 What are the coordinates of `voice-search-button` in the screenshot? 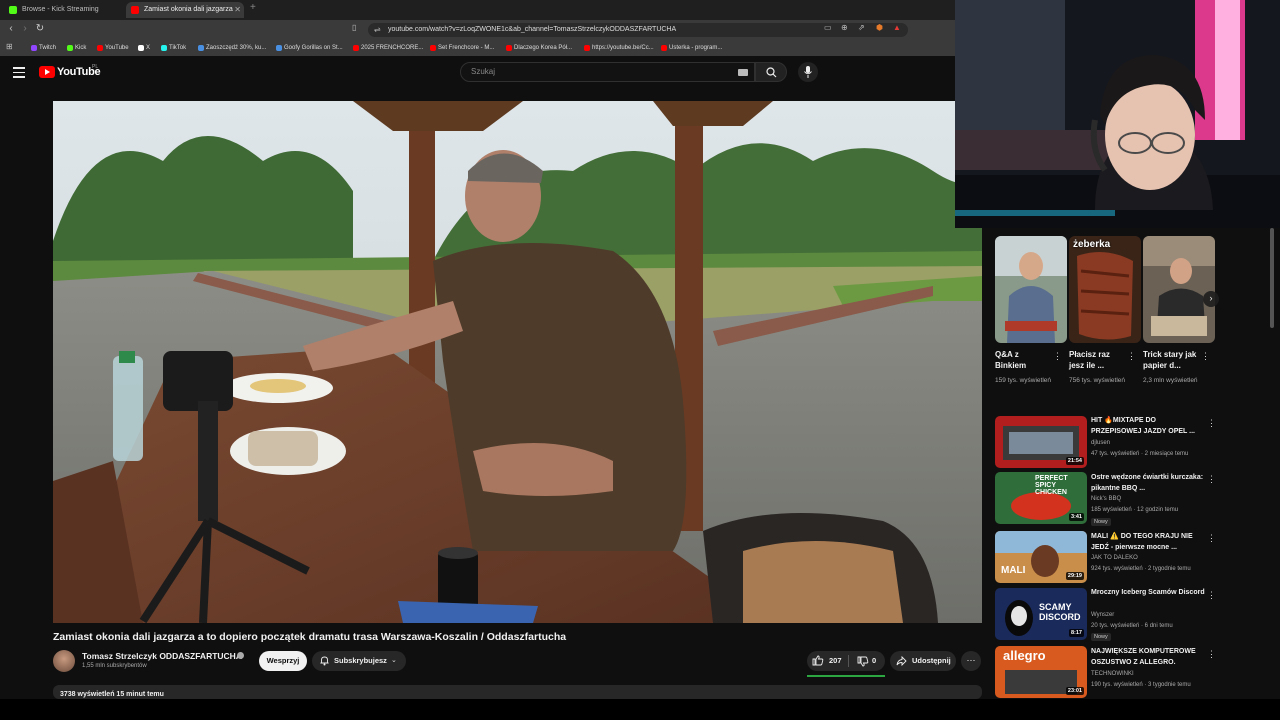 It's located at (808, 72).